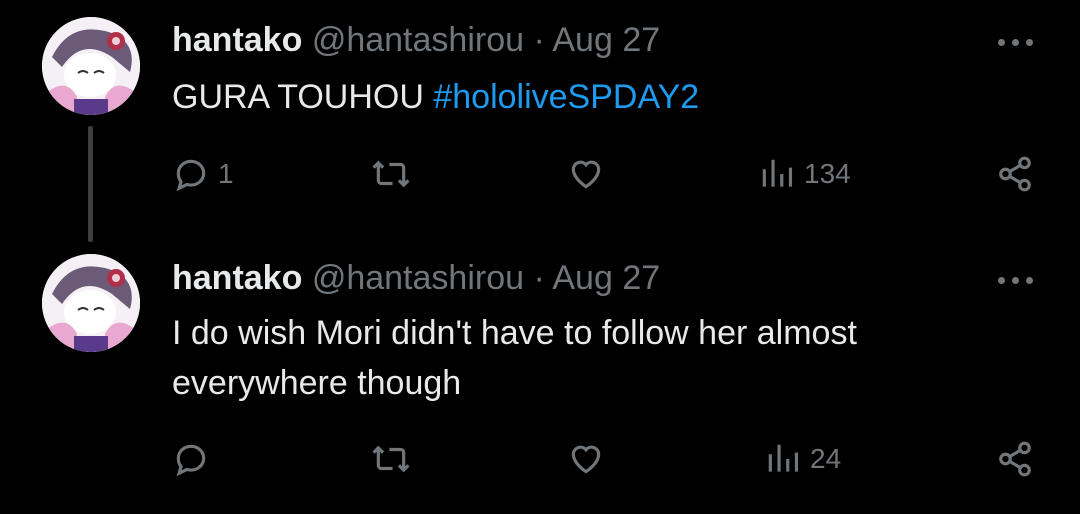 This screenshot has width=1080, height=514. I want to click on reply-button, so click(195, 459).